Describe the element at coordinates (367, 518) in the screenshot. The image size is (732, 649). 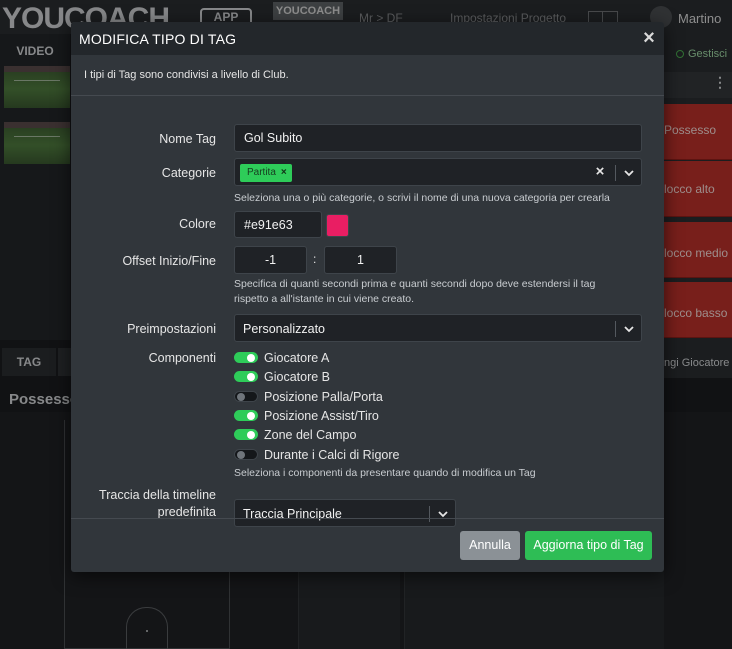
I see `footer-divider` at that location.